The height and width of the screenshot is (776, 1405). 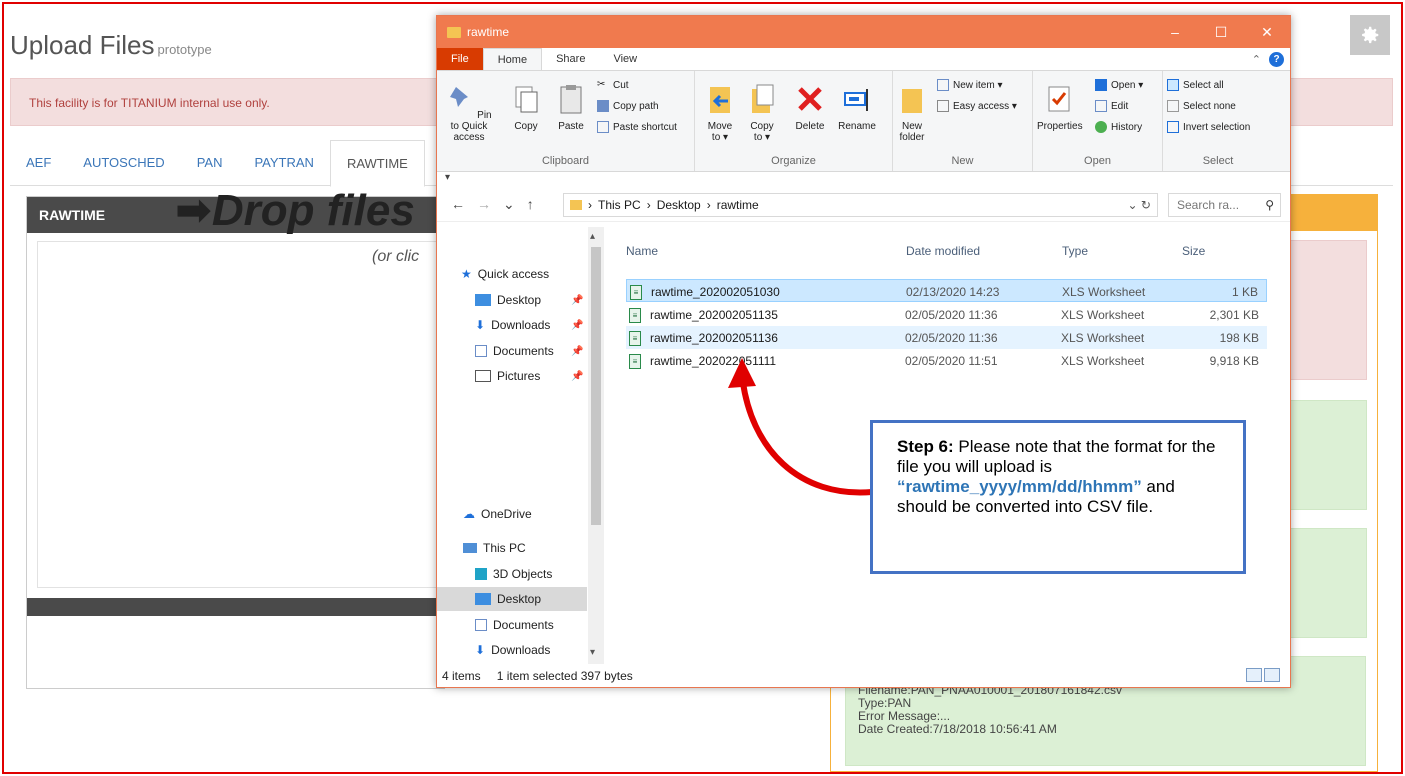 What do you see at coordinates (577, 351) in the screenshot?
I see `pin-icon: 📌` at bounding box center [577, 351].